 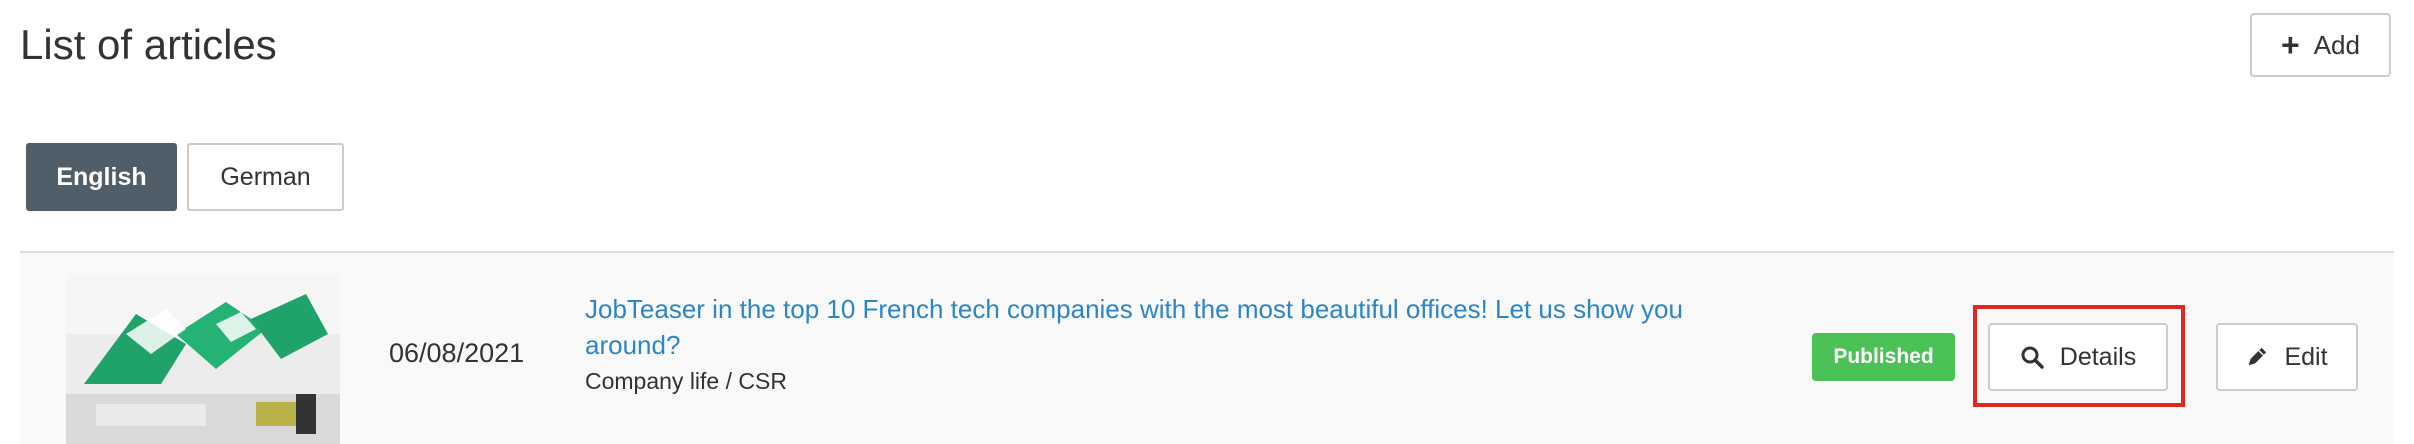 I want to click on tab-english: English, so click(x=101, y=177).